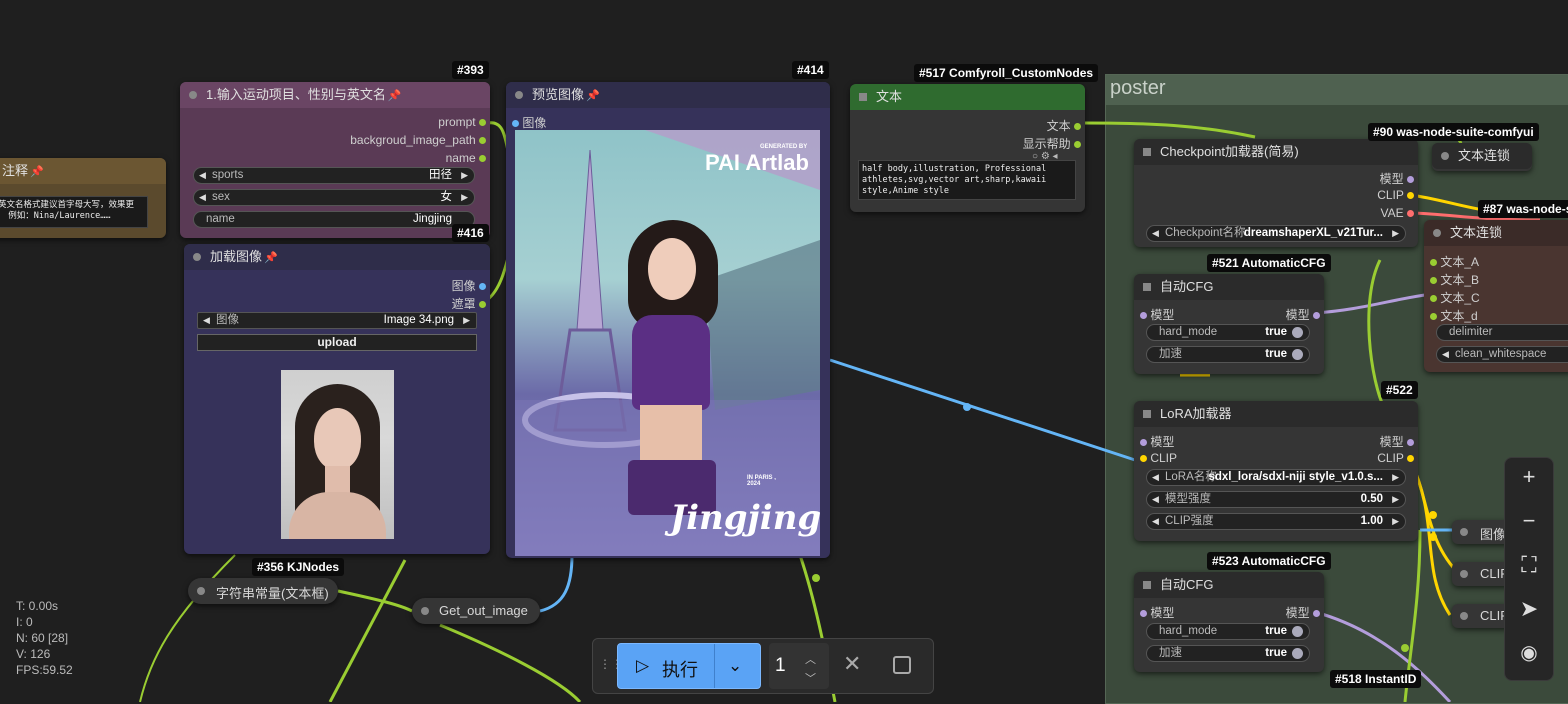 The width and height of the screenshot is (1568, 704). I want to click on batch-count-stepper: 1 ︿ ﹀, so click(799, 666).